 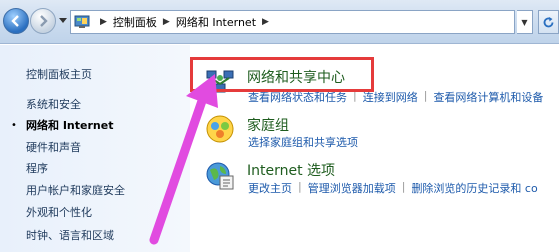 What do you see at coordinates (292, 22) in the screenshot?
I see `address-bar: ▶ 控制面板 ▶ 网络和 Internet ▶` at bounding box center [292, 22].